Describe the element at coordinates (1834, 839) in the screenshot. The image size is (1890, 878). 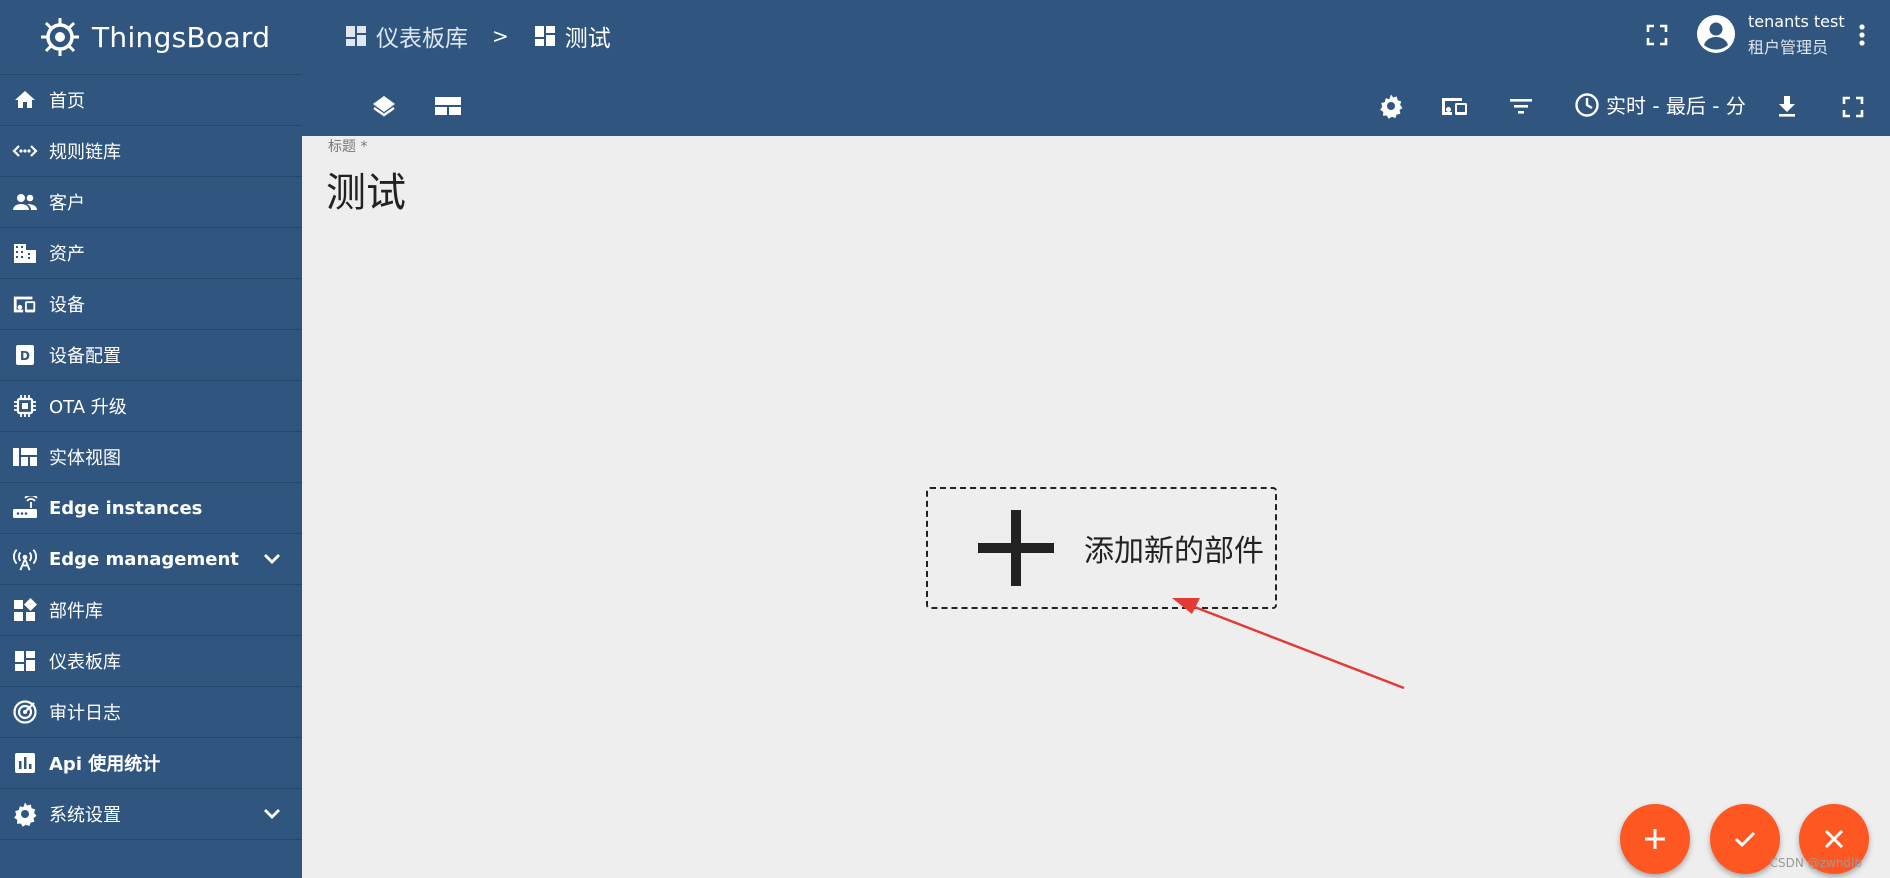
I see `close-icon` at that location.